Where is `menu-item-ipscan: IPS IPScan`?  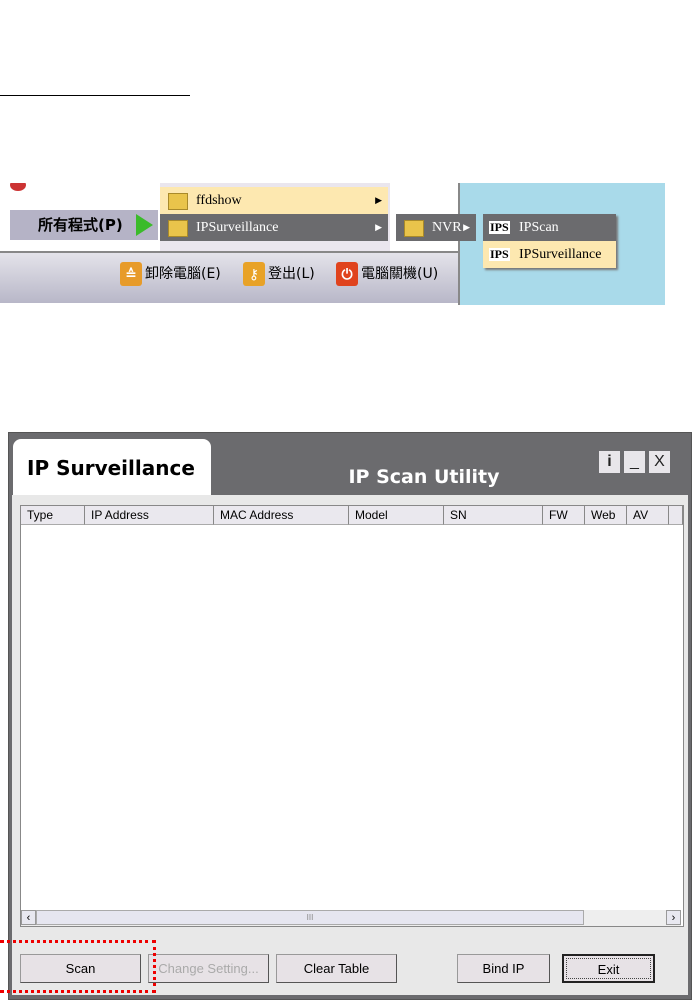 menu-item-ipscan: IPS IPScan is located at coordinates (549, 227).